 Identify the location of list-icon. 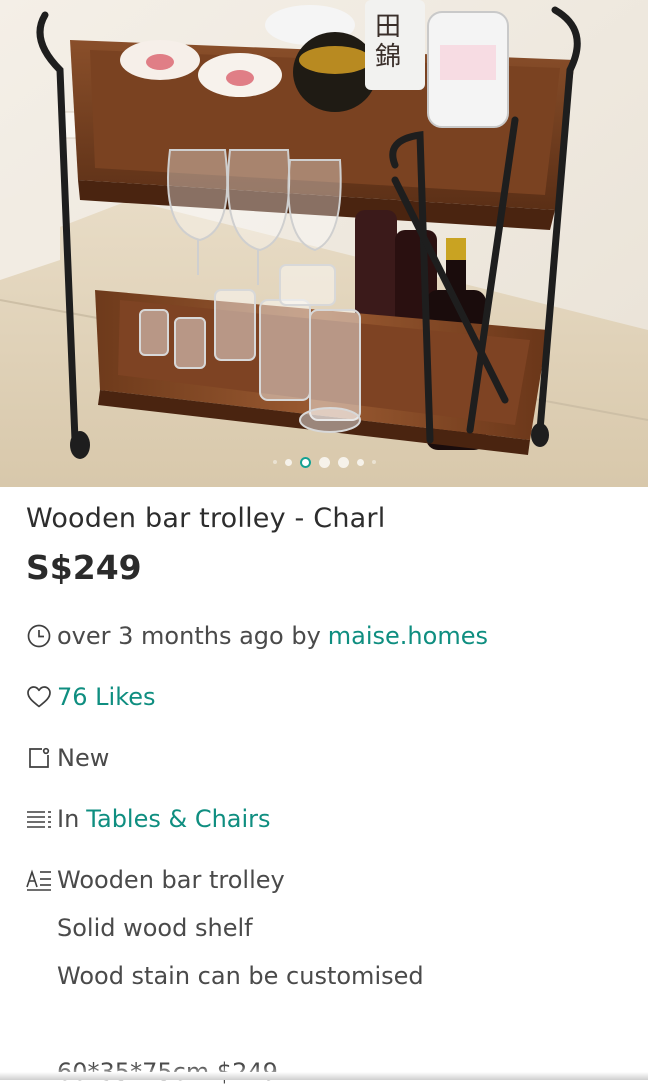
(39, 819).